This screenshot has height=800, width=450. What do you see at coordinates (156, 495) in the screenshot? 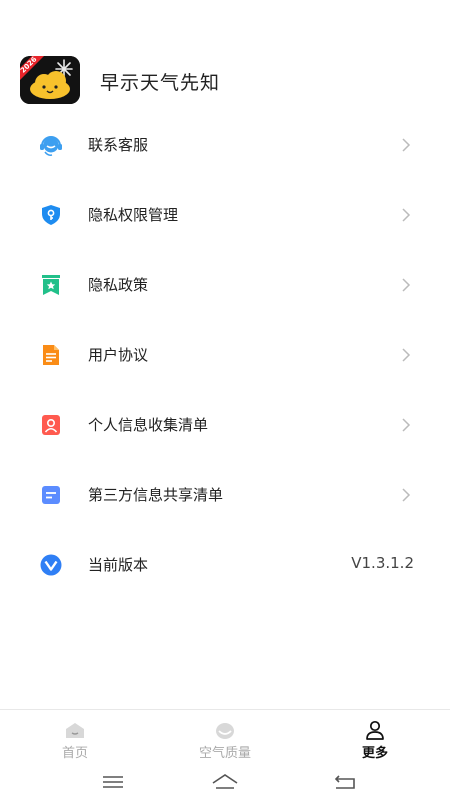
I see `menu-item-label: 第三方信息共享清单` at bounding box center [156, 495].